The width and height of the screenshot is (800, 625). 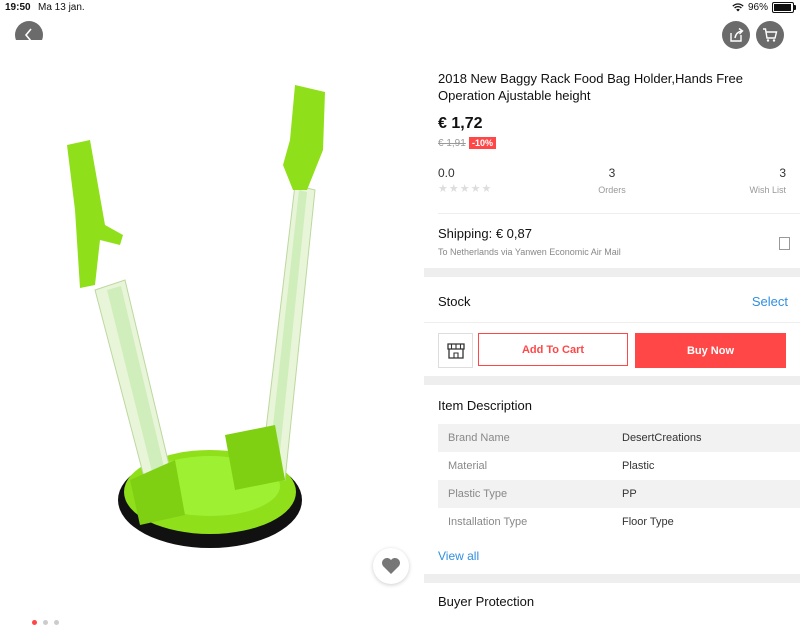 What do you see at coordinates (662, 438) in the screenshot?
I see `spec-value: DesertCreations` at bounding box center [662, 438].